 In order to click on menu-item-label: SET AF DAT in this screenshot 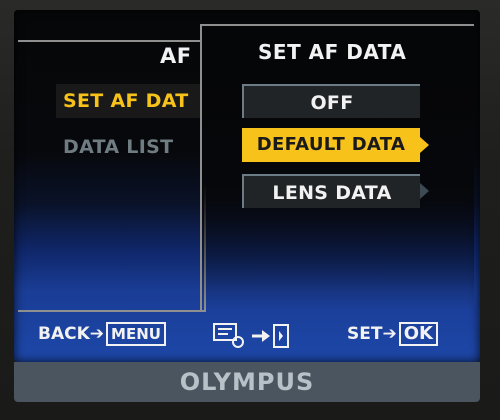, I will do `click(126, 101)`.